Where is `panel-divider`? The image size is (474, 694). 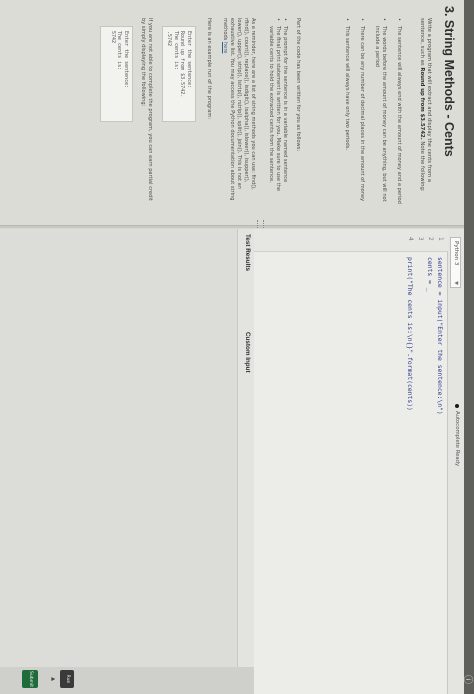 panel-divider is located at coordinates (232, 227).